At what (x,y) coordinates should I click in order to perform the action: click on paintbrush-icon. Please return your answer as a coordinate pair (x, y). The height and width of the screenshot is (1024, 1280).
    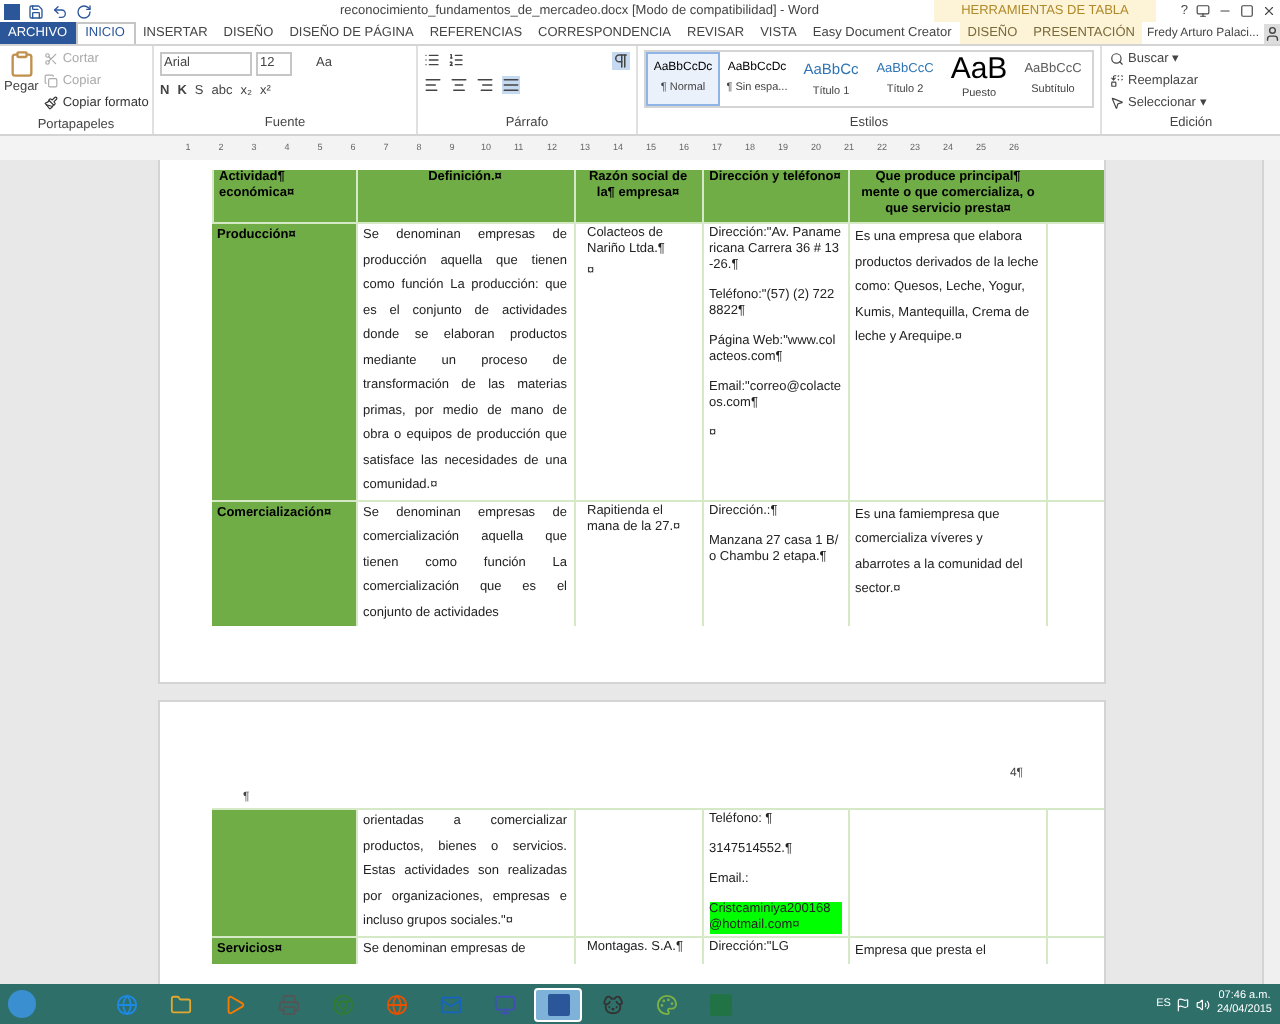
    Looking at the image, I should click on (51, 102).